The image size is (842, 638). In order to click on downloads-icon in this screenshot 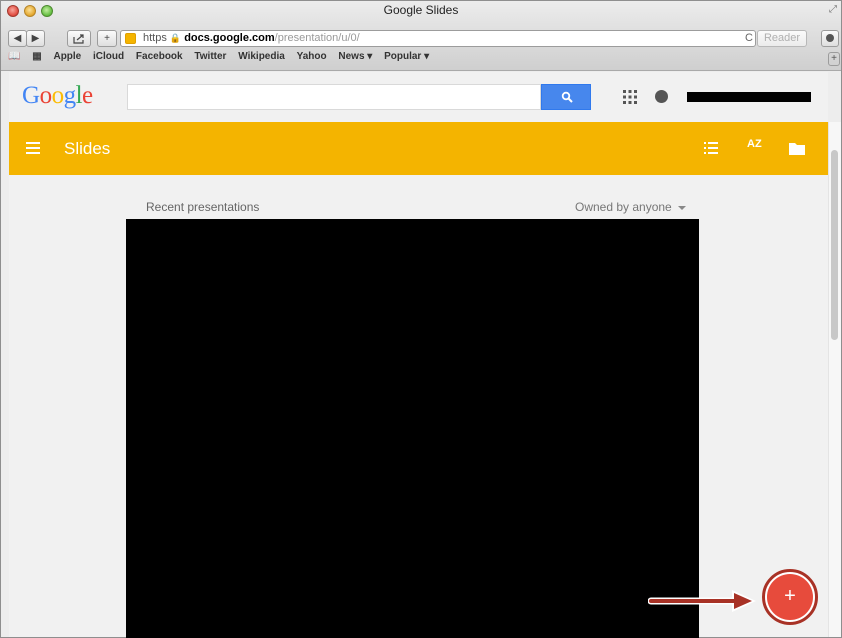, I will do `click(830, 38)`.